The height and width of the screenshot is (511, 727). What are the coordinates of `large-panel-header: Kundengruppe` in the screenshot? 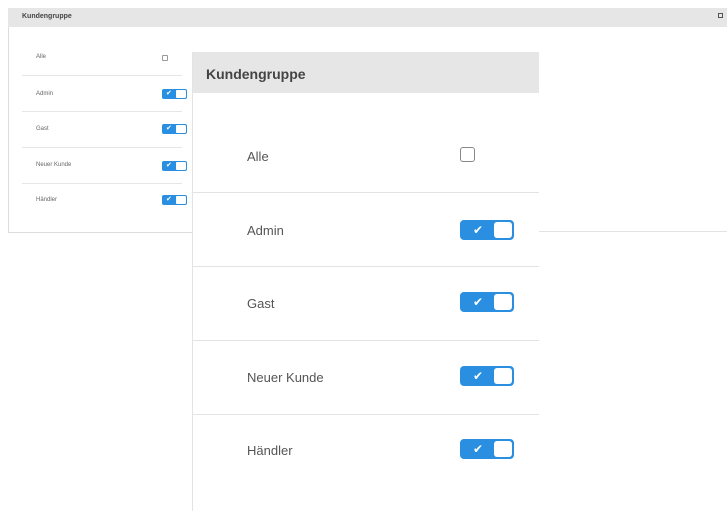 It's located at (366, 72).